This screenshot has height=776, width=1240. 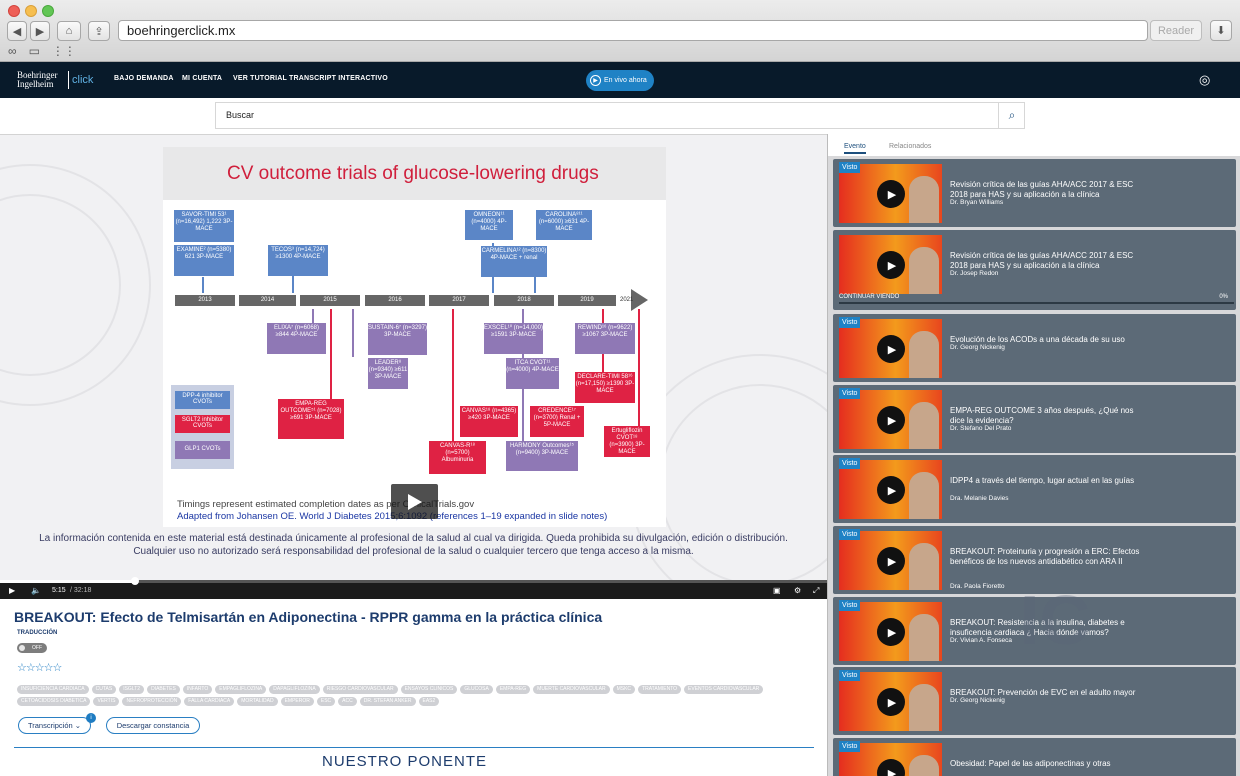 I want to click on bookmarks-icon: ▭, so click(x=34, y=51).